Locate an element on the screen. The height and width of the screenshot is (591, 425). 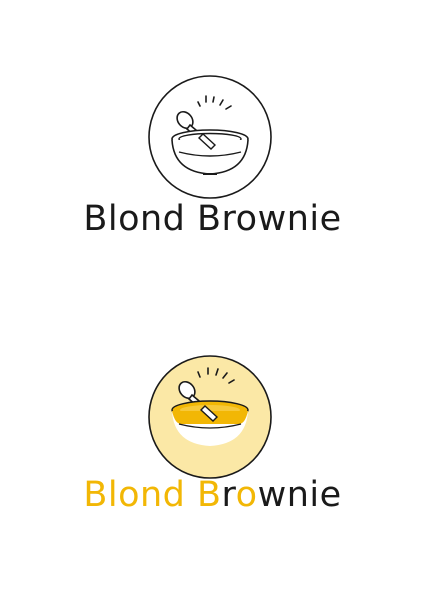
brand-name: Blond Brownie is located at coordinates (212, 219).